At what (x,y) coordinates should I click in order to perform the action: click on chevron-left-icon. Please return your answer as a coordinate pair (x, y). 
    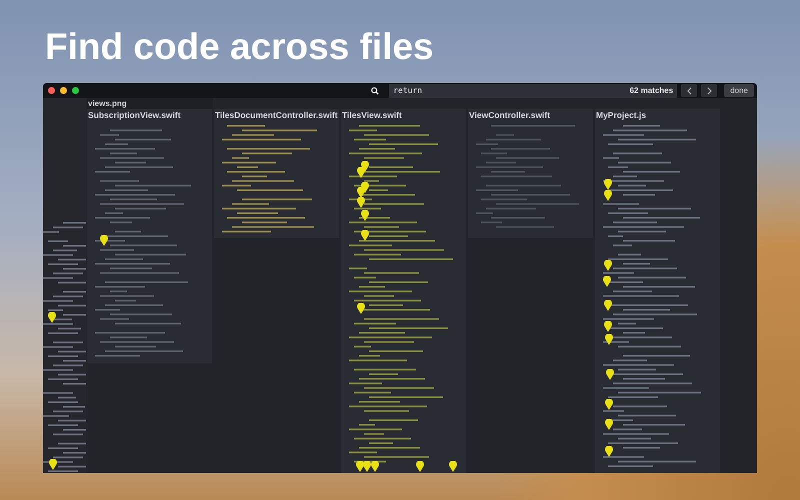
    Looking at the image, I should click on (689, 90).